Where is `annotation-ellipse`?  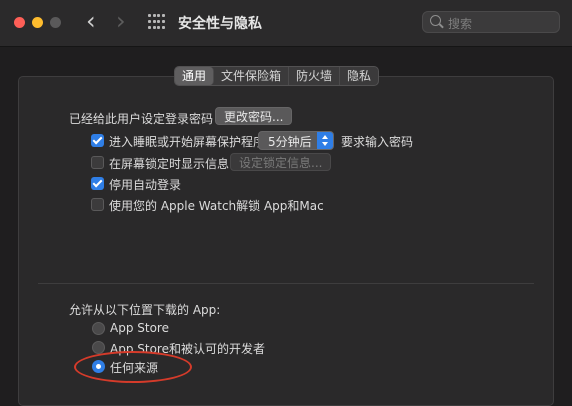 annotation-ellipse is located at coordinates (133, 367).